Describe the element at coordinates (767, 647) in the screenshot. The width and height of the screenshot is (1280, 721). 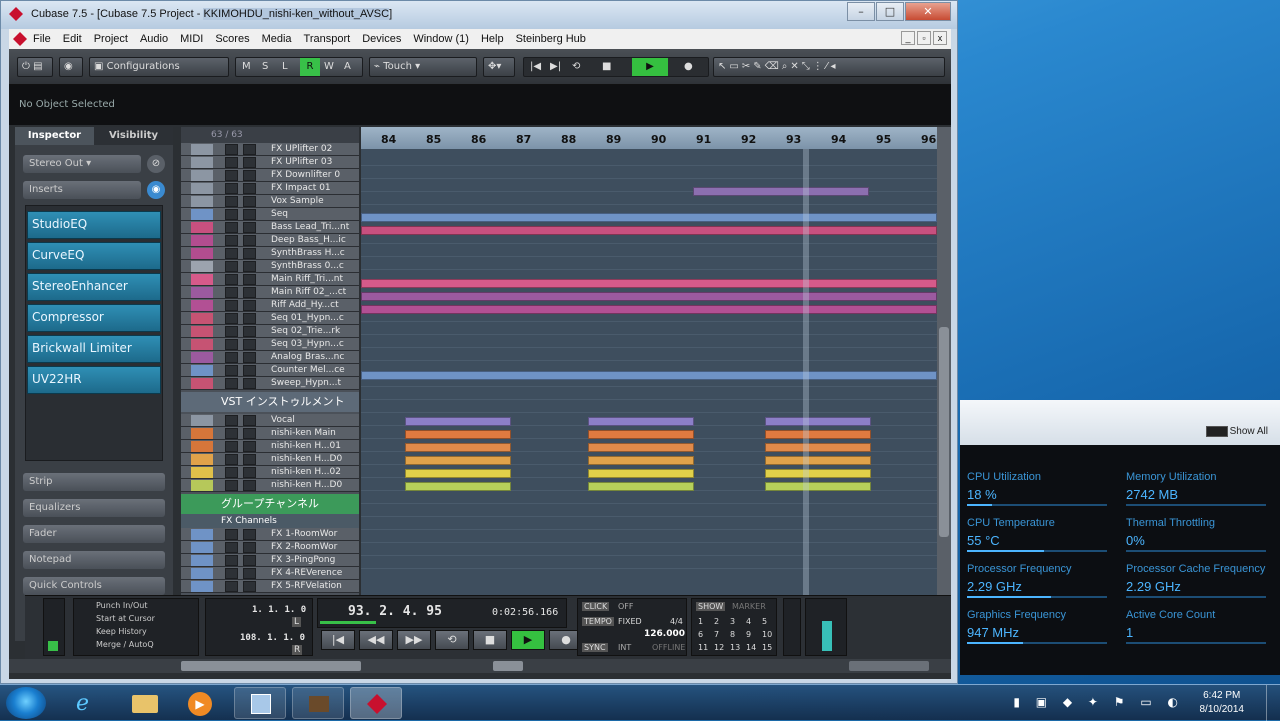
I see `marker-button: 15` at that location.